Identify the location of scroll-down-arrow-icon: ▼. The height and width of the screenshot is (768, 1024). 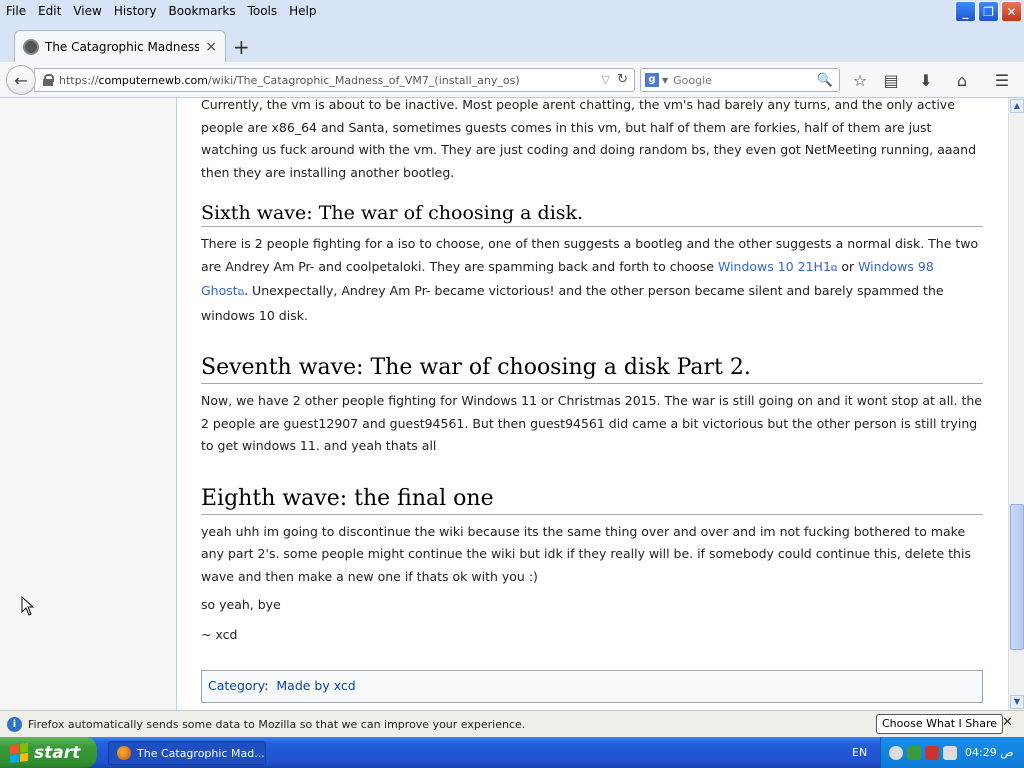
(1017, 702).